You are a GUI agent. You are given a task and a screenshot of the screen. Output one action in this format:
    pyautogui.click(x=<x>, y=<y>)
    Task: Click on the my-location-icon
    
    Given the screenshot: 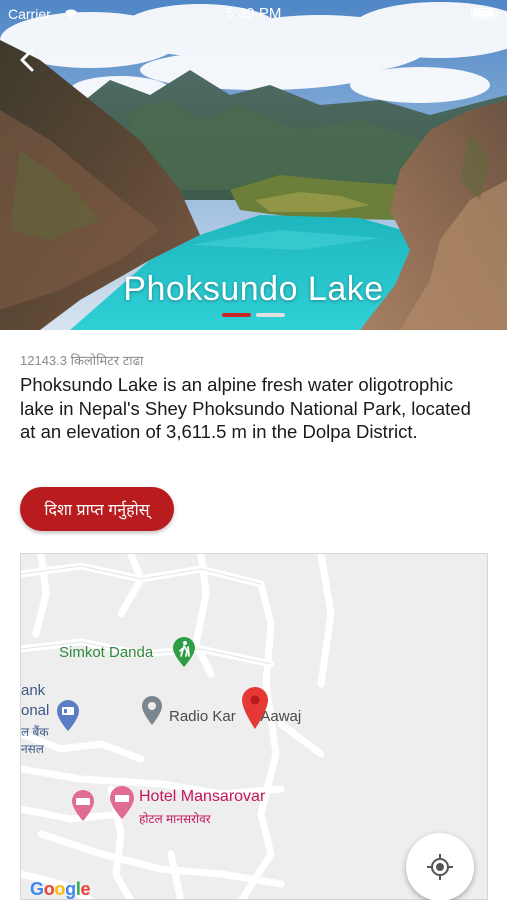 What is the action you would take?
    pyautogui.click(x=440, y=867)
    